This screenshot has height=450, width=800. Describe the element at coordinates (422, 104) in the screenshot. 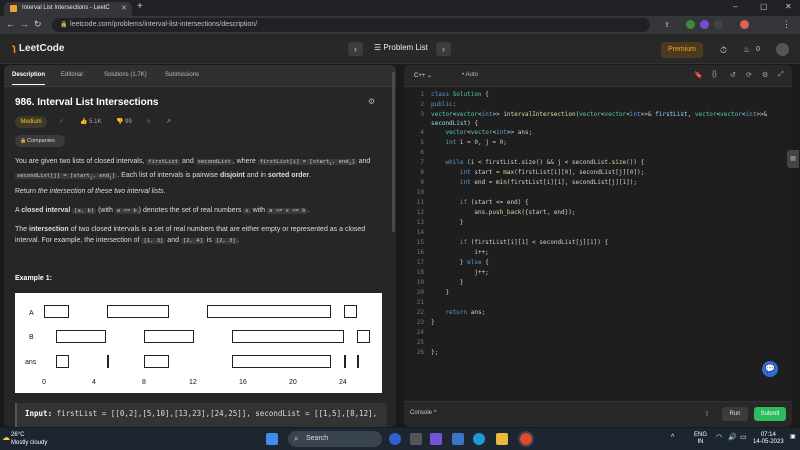

I see `line-number: 2` at that location.